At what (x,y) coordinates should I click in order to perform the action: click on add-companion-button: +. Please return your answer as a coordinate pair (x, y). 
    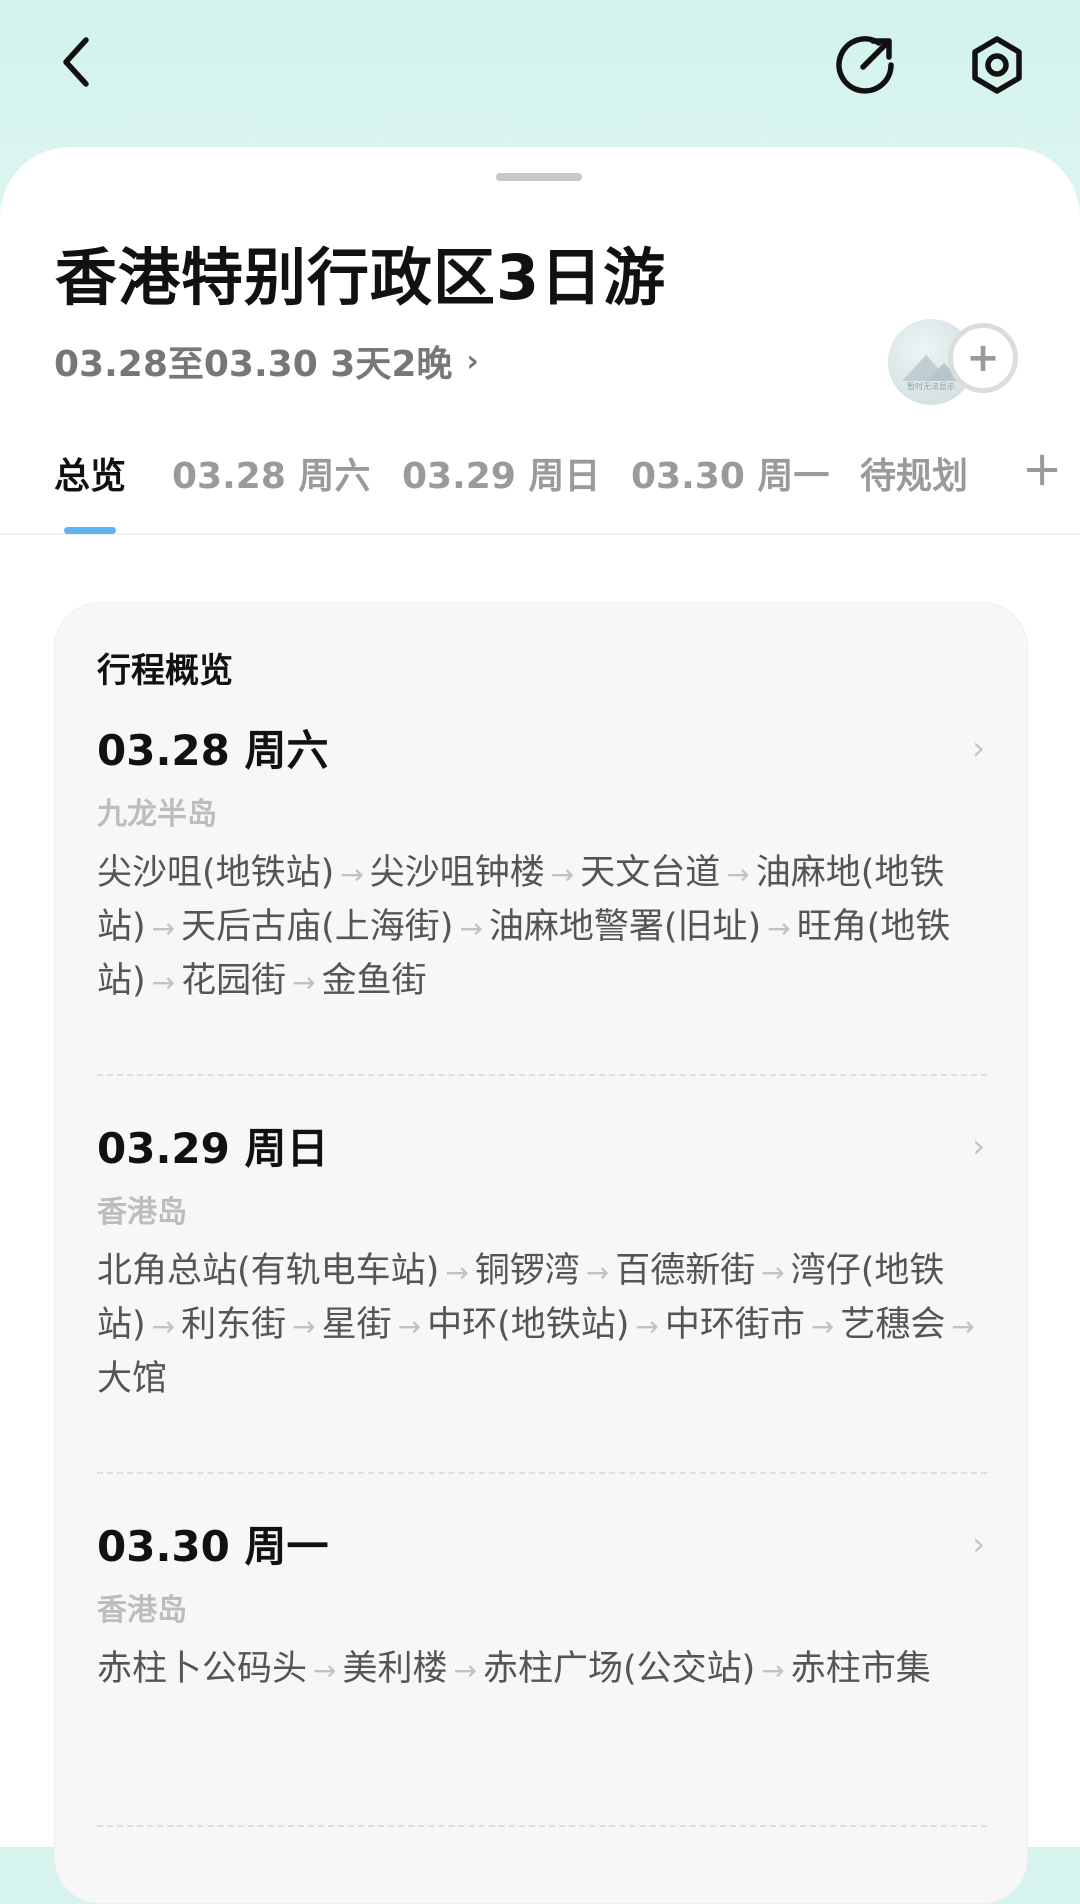
    Looking at the image, I should click on (983, 358).